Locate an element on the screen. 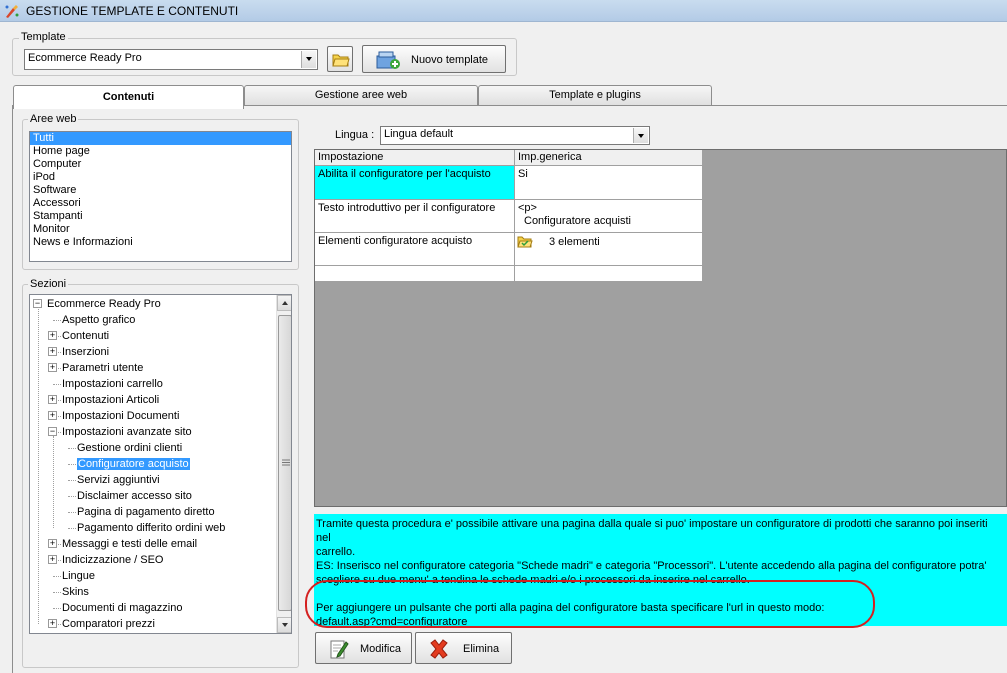 This screenshot has height=673, width=1007. tree-item-label: Ecommerce Ready Pro is located at coordinates (104, 304).